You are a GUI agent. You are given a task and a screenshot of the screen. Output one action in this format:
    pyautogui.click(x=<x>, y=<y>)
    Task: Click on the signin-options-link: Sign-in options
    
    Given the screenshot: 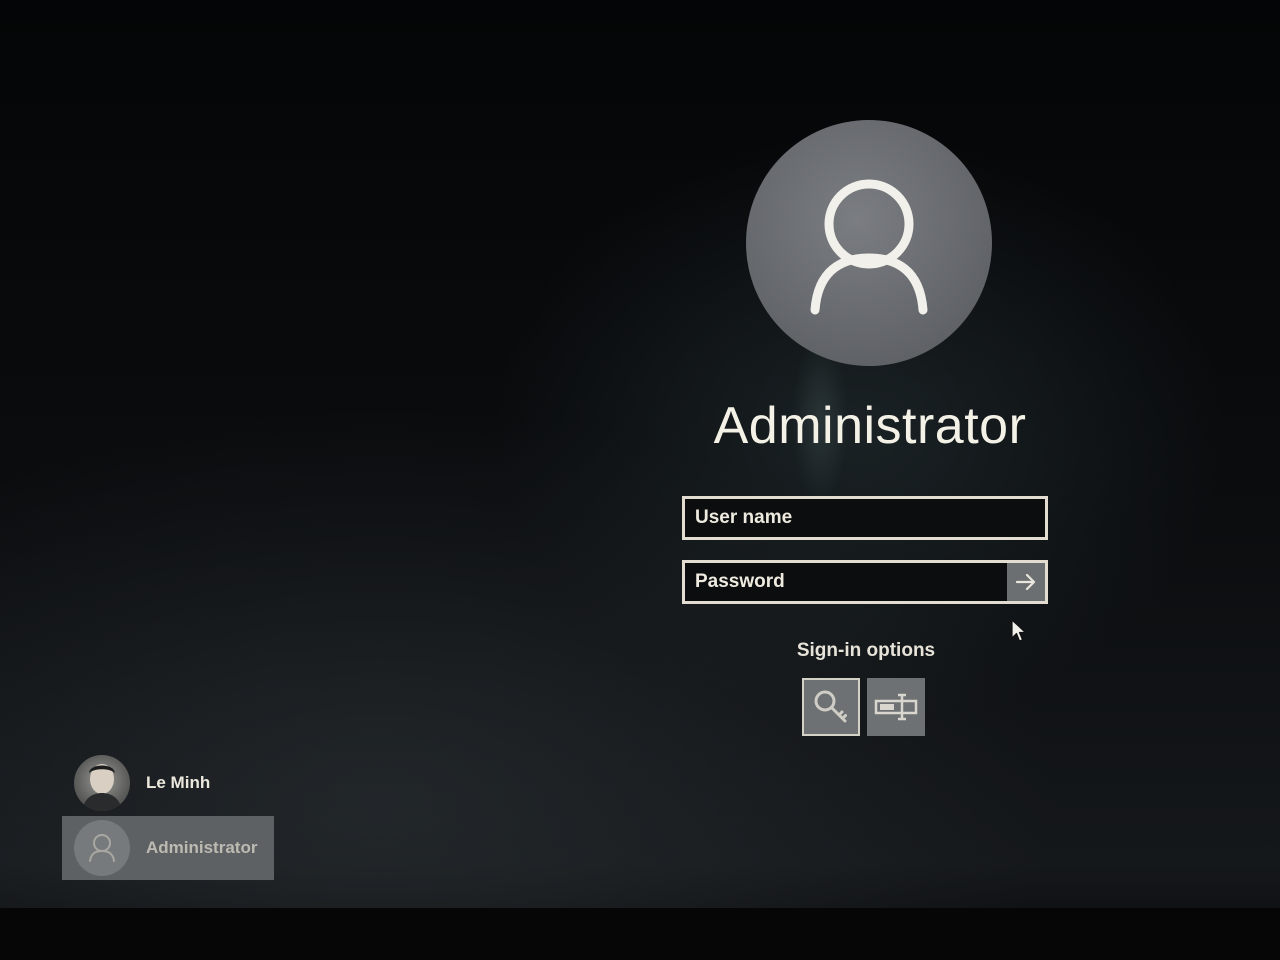 What is the action you would take?
    pyautogui.click(x=866, y=651)
    